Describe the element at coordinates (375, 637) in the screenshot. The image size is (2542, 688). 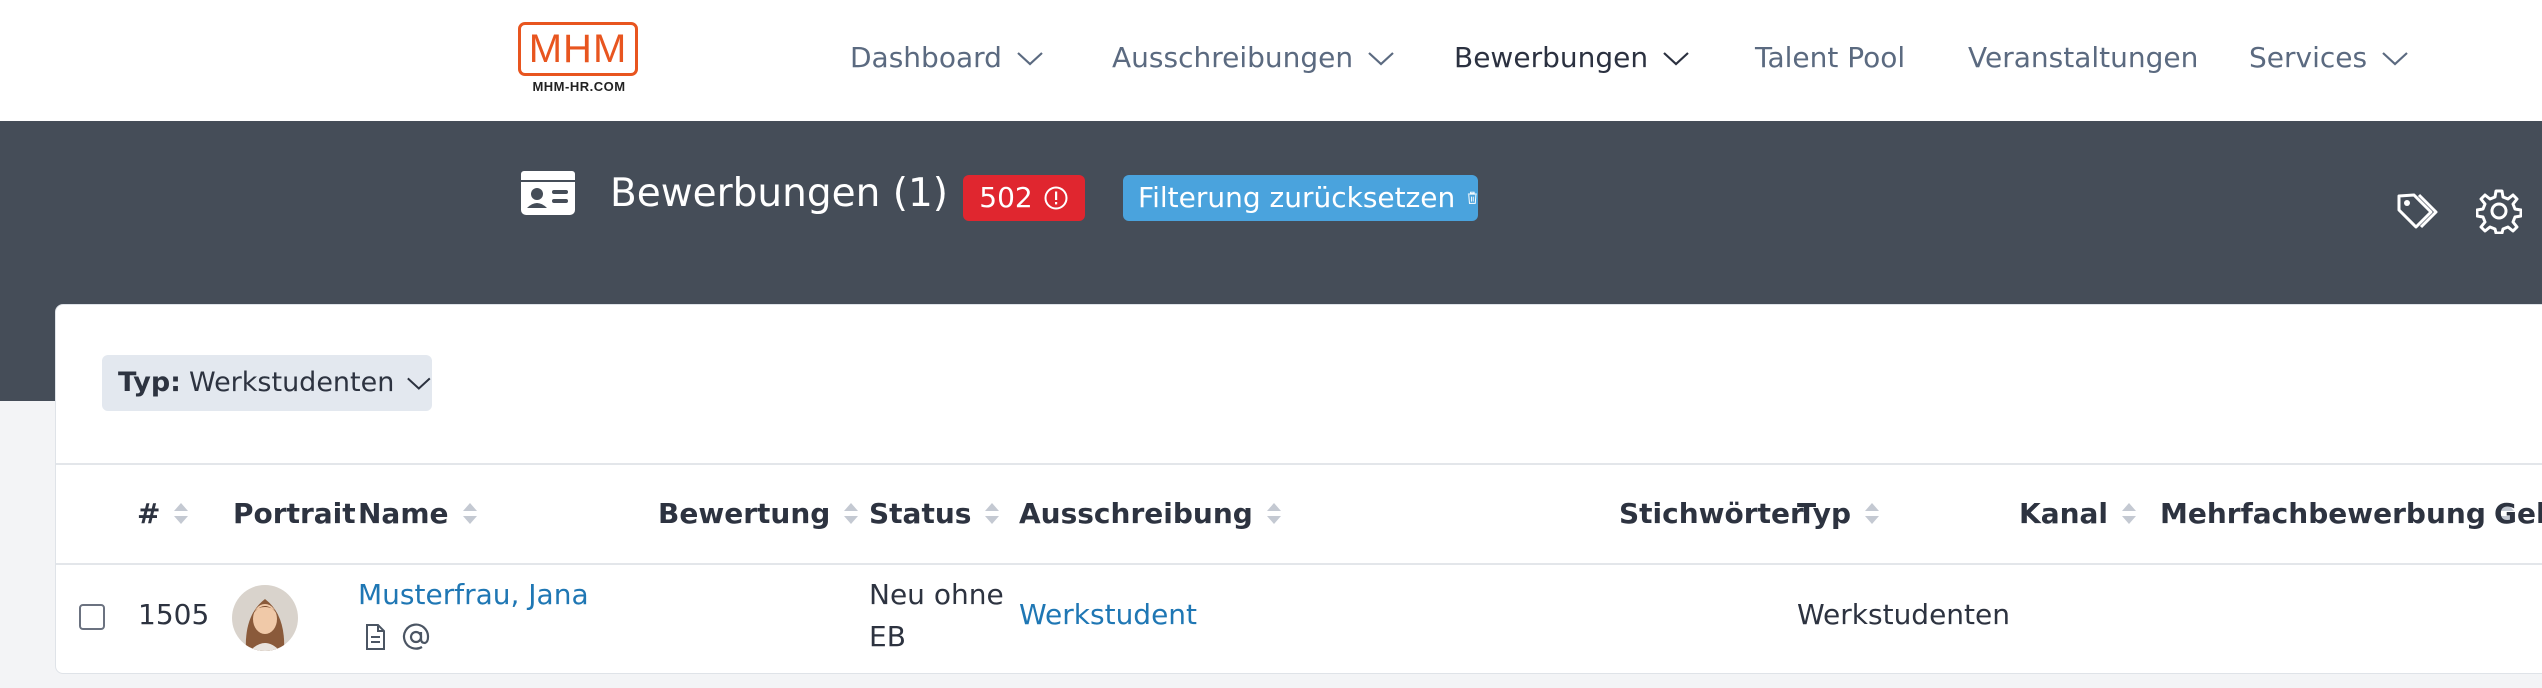
I see `document-icon` at that location.